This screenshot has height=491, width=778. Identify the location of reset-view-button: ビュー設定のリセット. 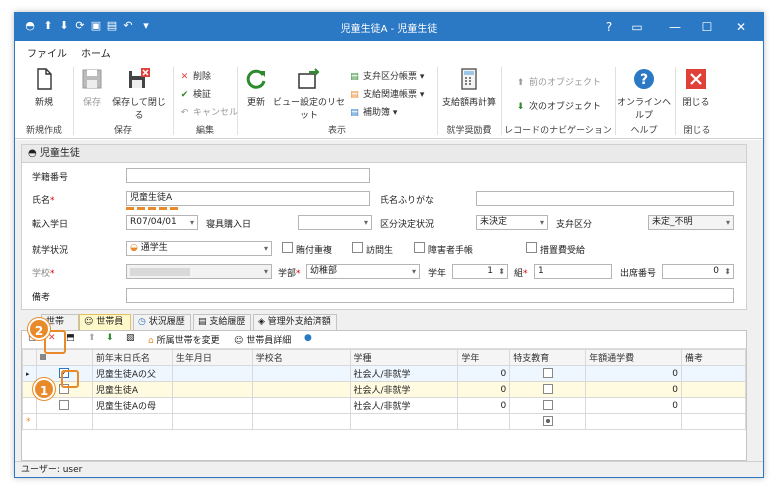
(309, 94).